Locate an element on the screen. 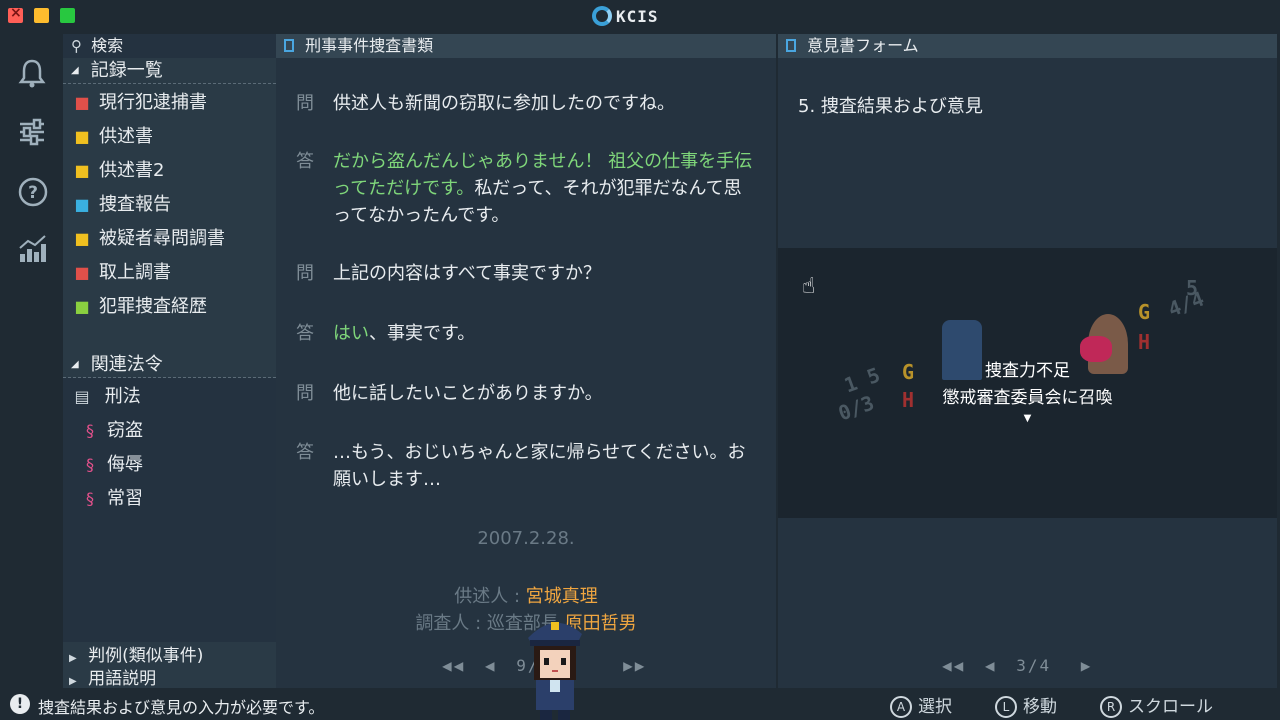 This screenshot has height=720, width=1280. record-item: ■ 供述書2 is located at coordinates (117, 171).